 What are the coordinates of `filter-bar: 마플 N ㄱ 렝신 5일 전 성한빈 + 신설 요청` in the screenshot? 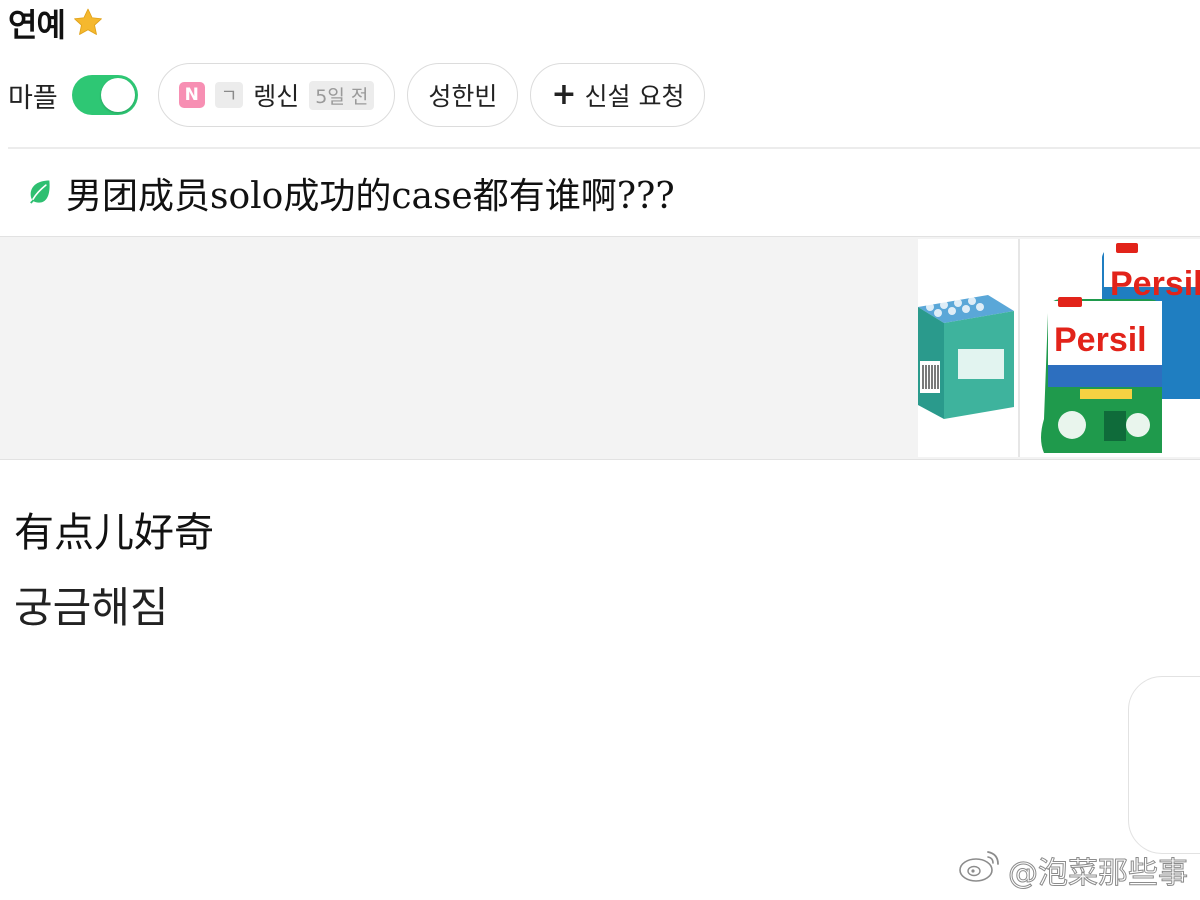 It's located at (357, 95).